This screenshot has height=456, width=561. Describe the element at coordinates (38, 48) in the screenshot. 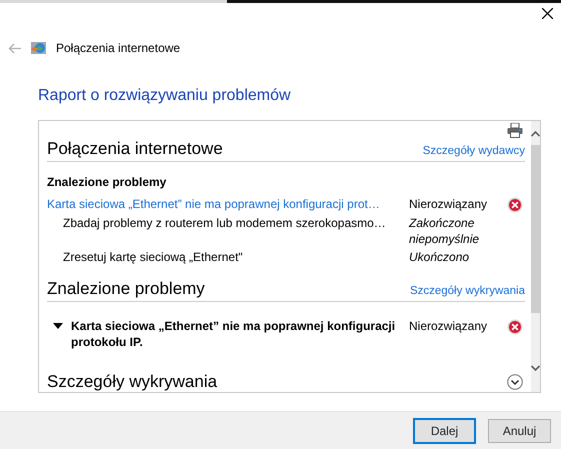

I see `network-globe-icon` at that location.